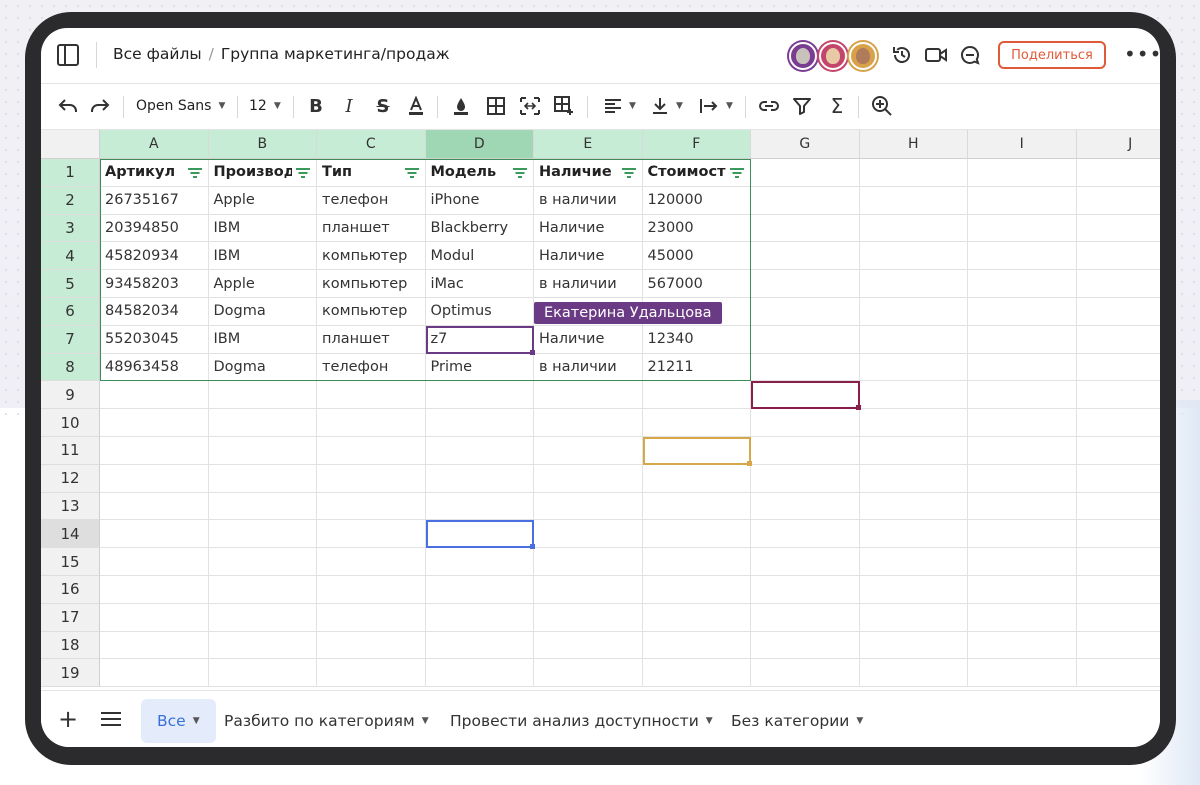  What do you see at coordinates (70, 367) in the screenshot?
I see `row-header-8: 8` at bounding box center [70, 367].